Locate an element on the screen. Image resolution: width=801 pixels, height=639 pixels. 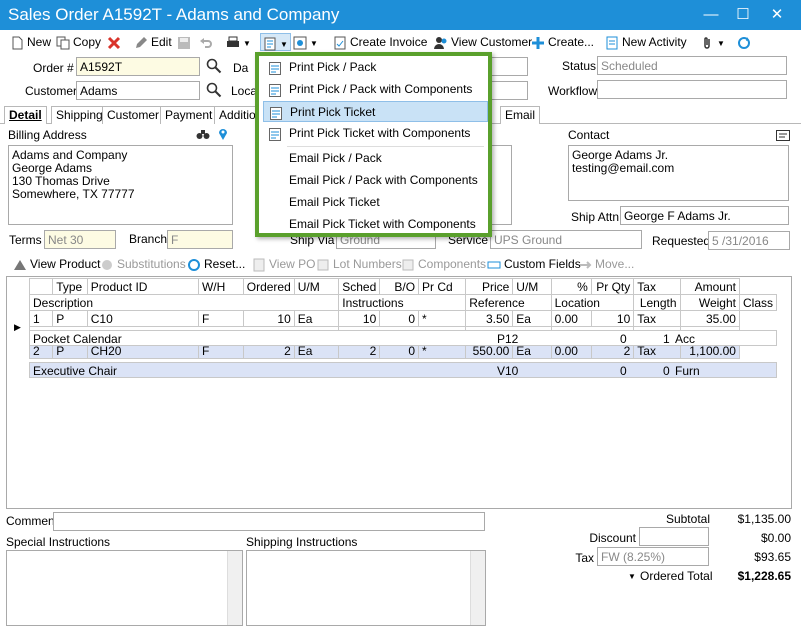
view-product-icon is located at coordinates (20, 265).